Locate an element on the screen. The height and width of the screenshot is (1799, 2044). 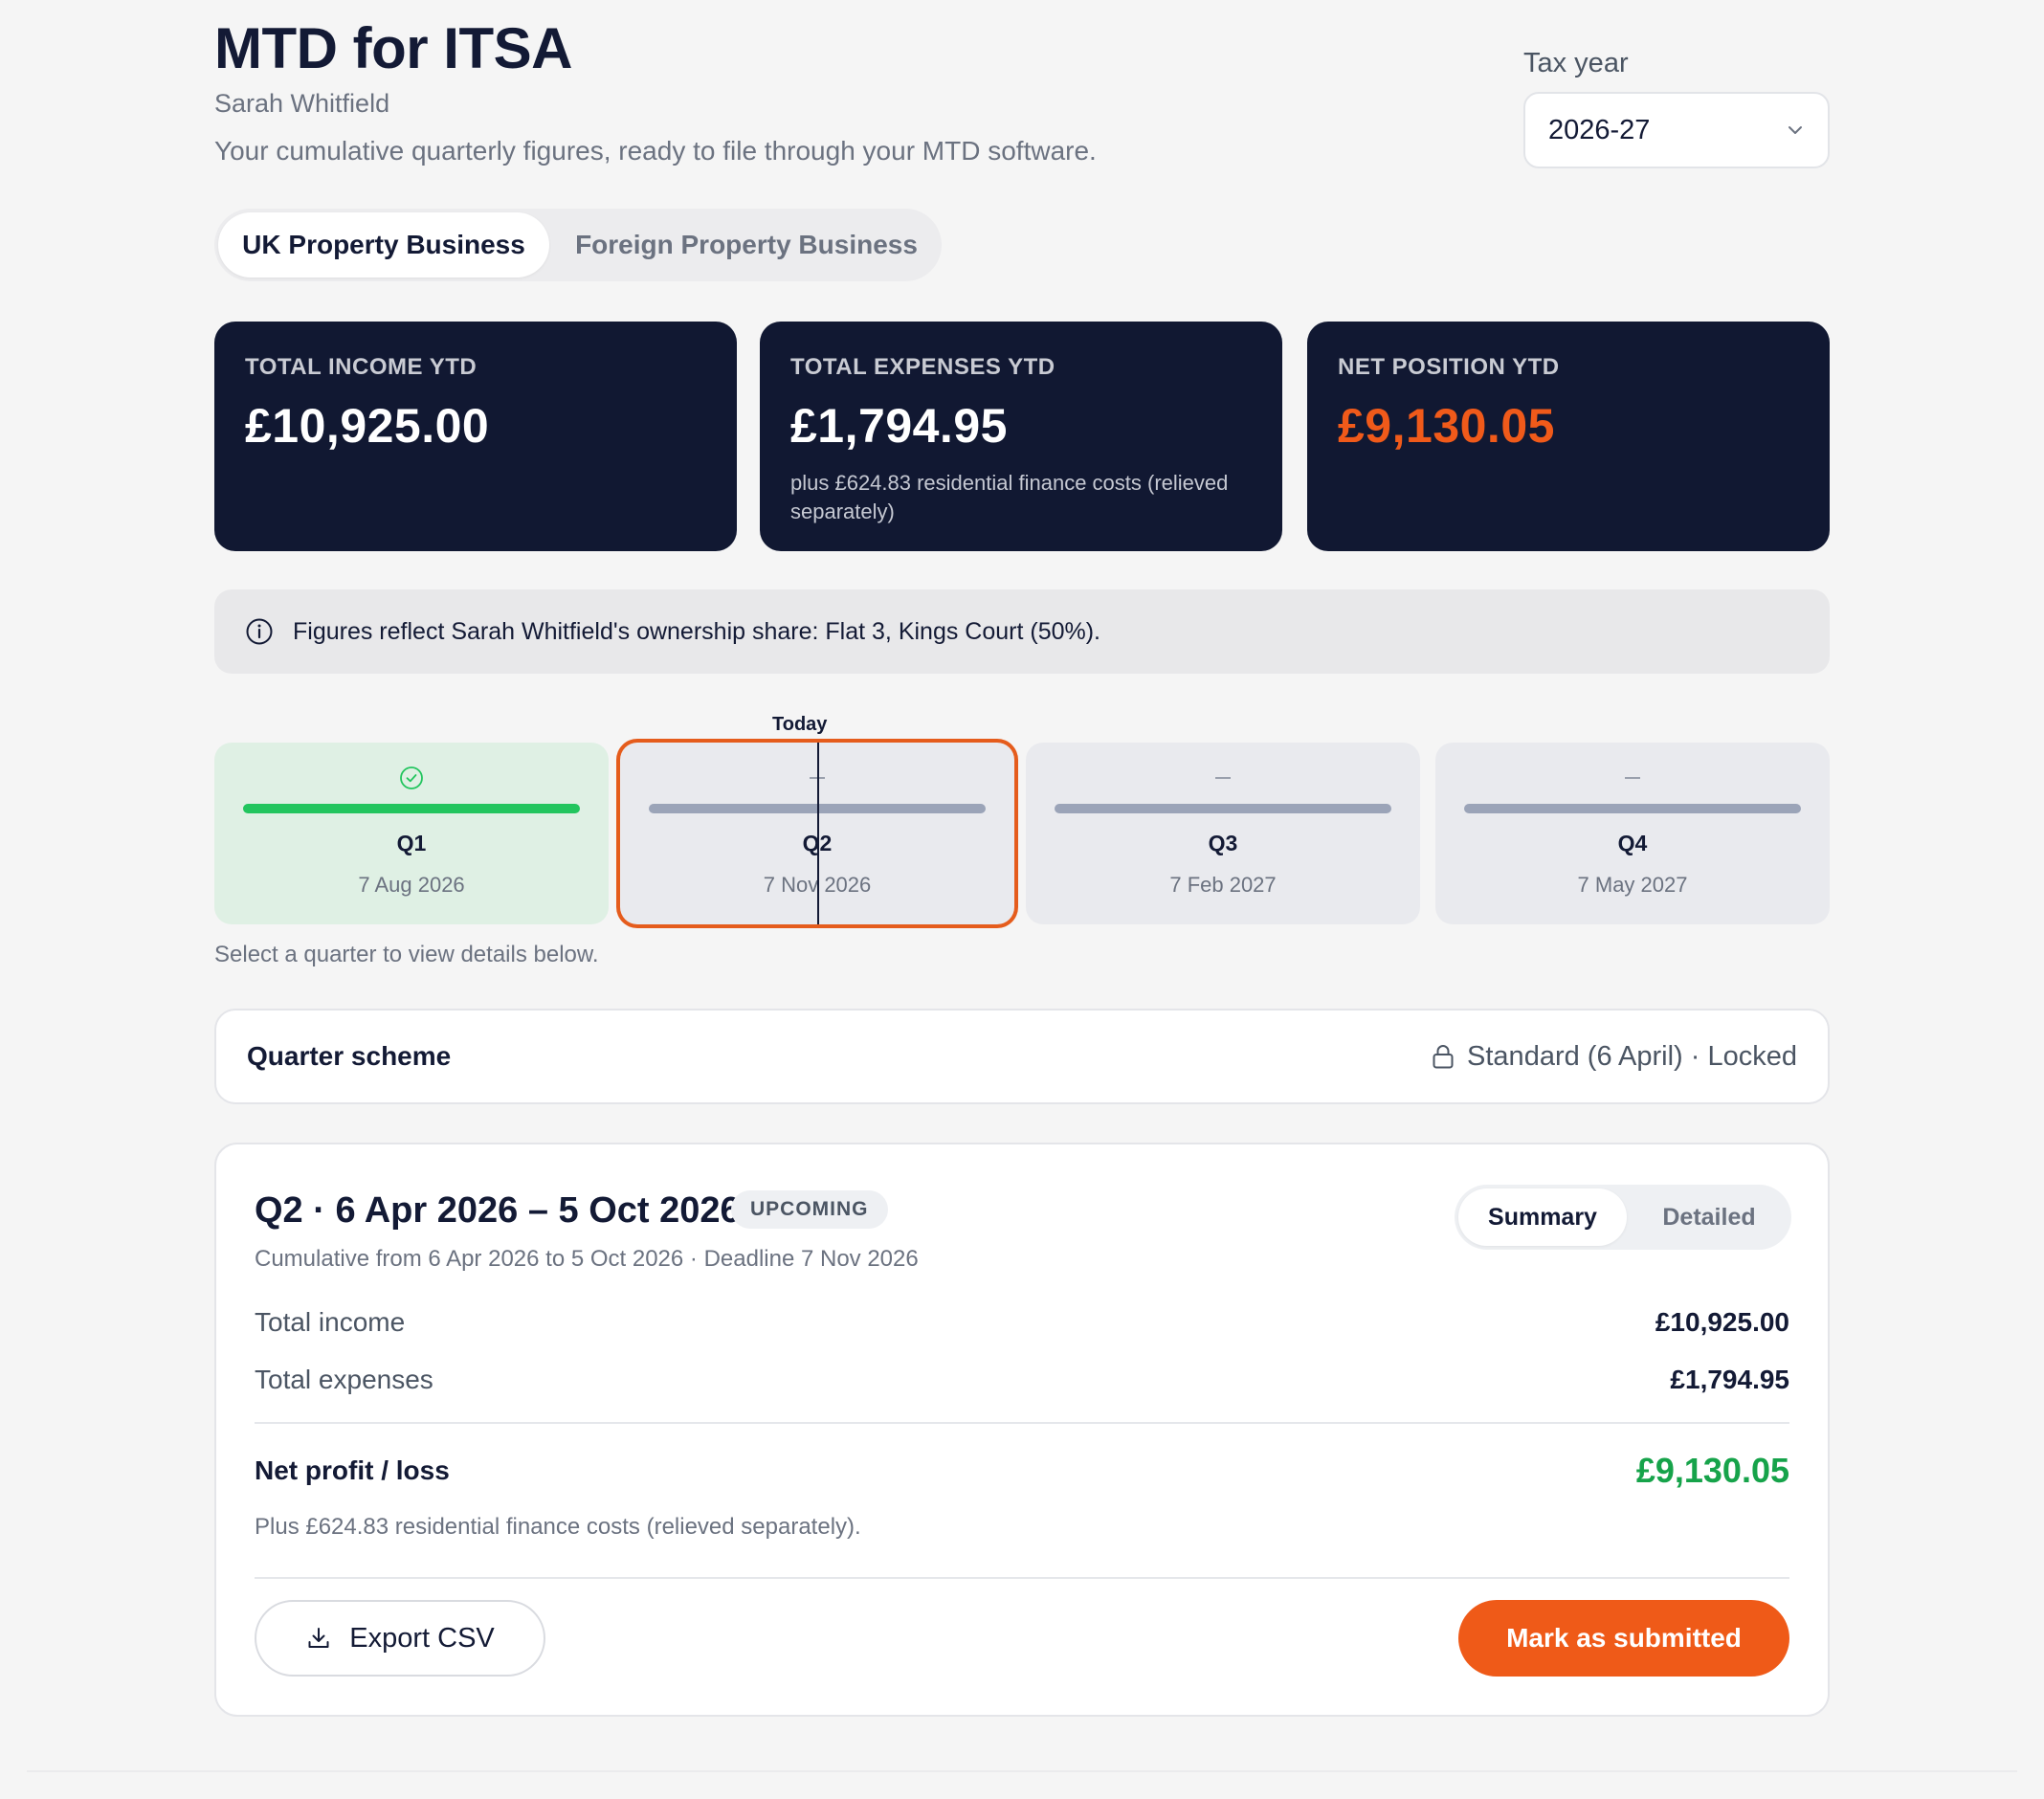
quarter-card-q4: Q4 7 May 2027 is located at coordinates (1632, 834).